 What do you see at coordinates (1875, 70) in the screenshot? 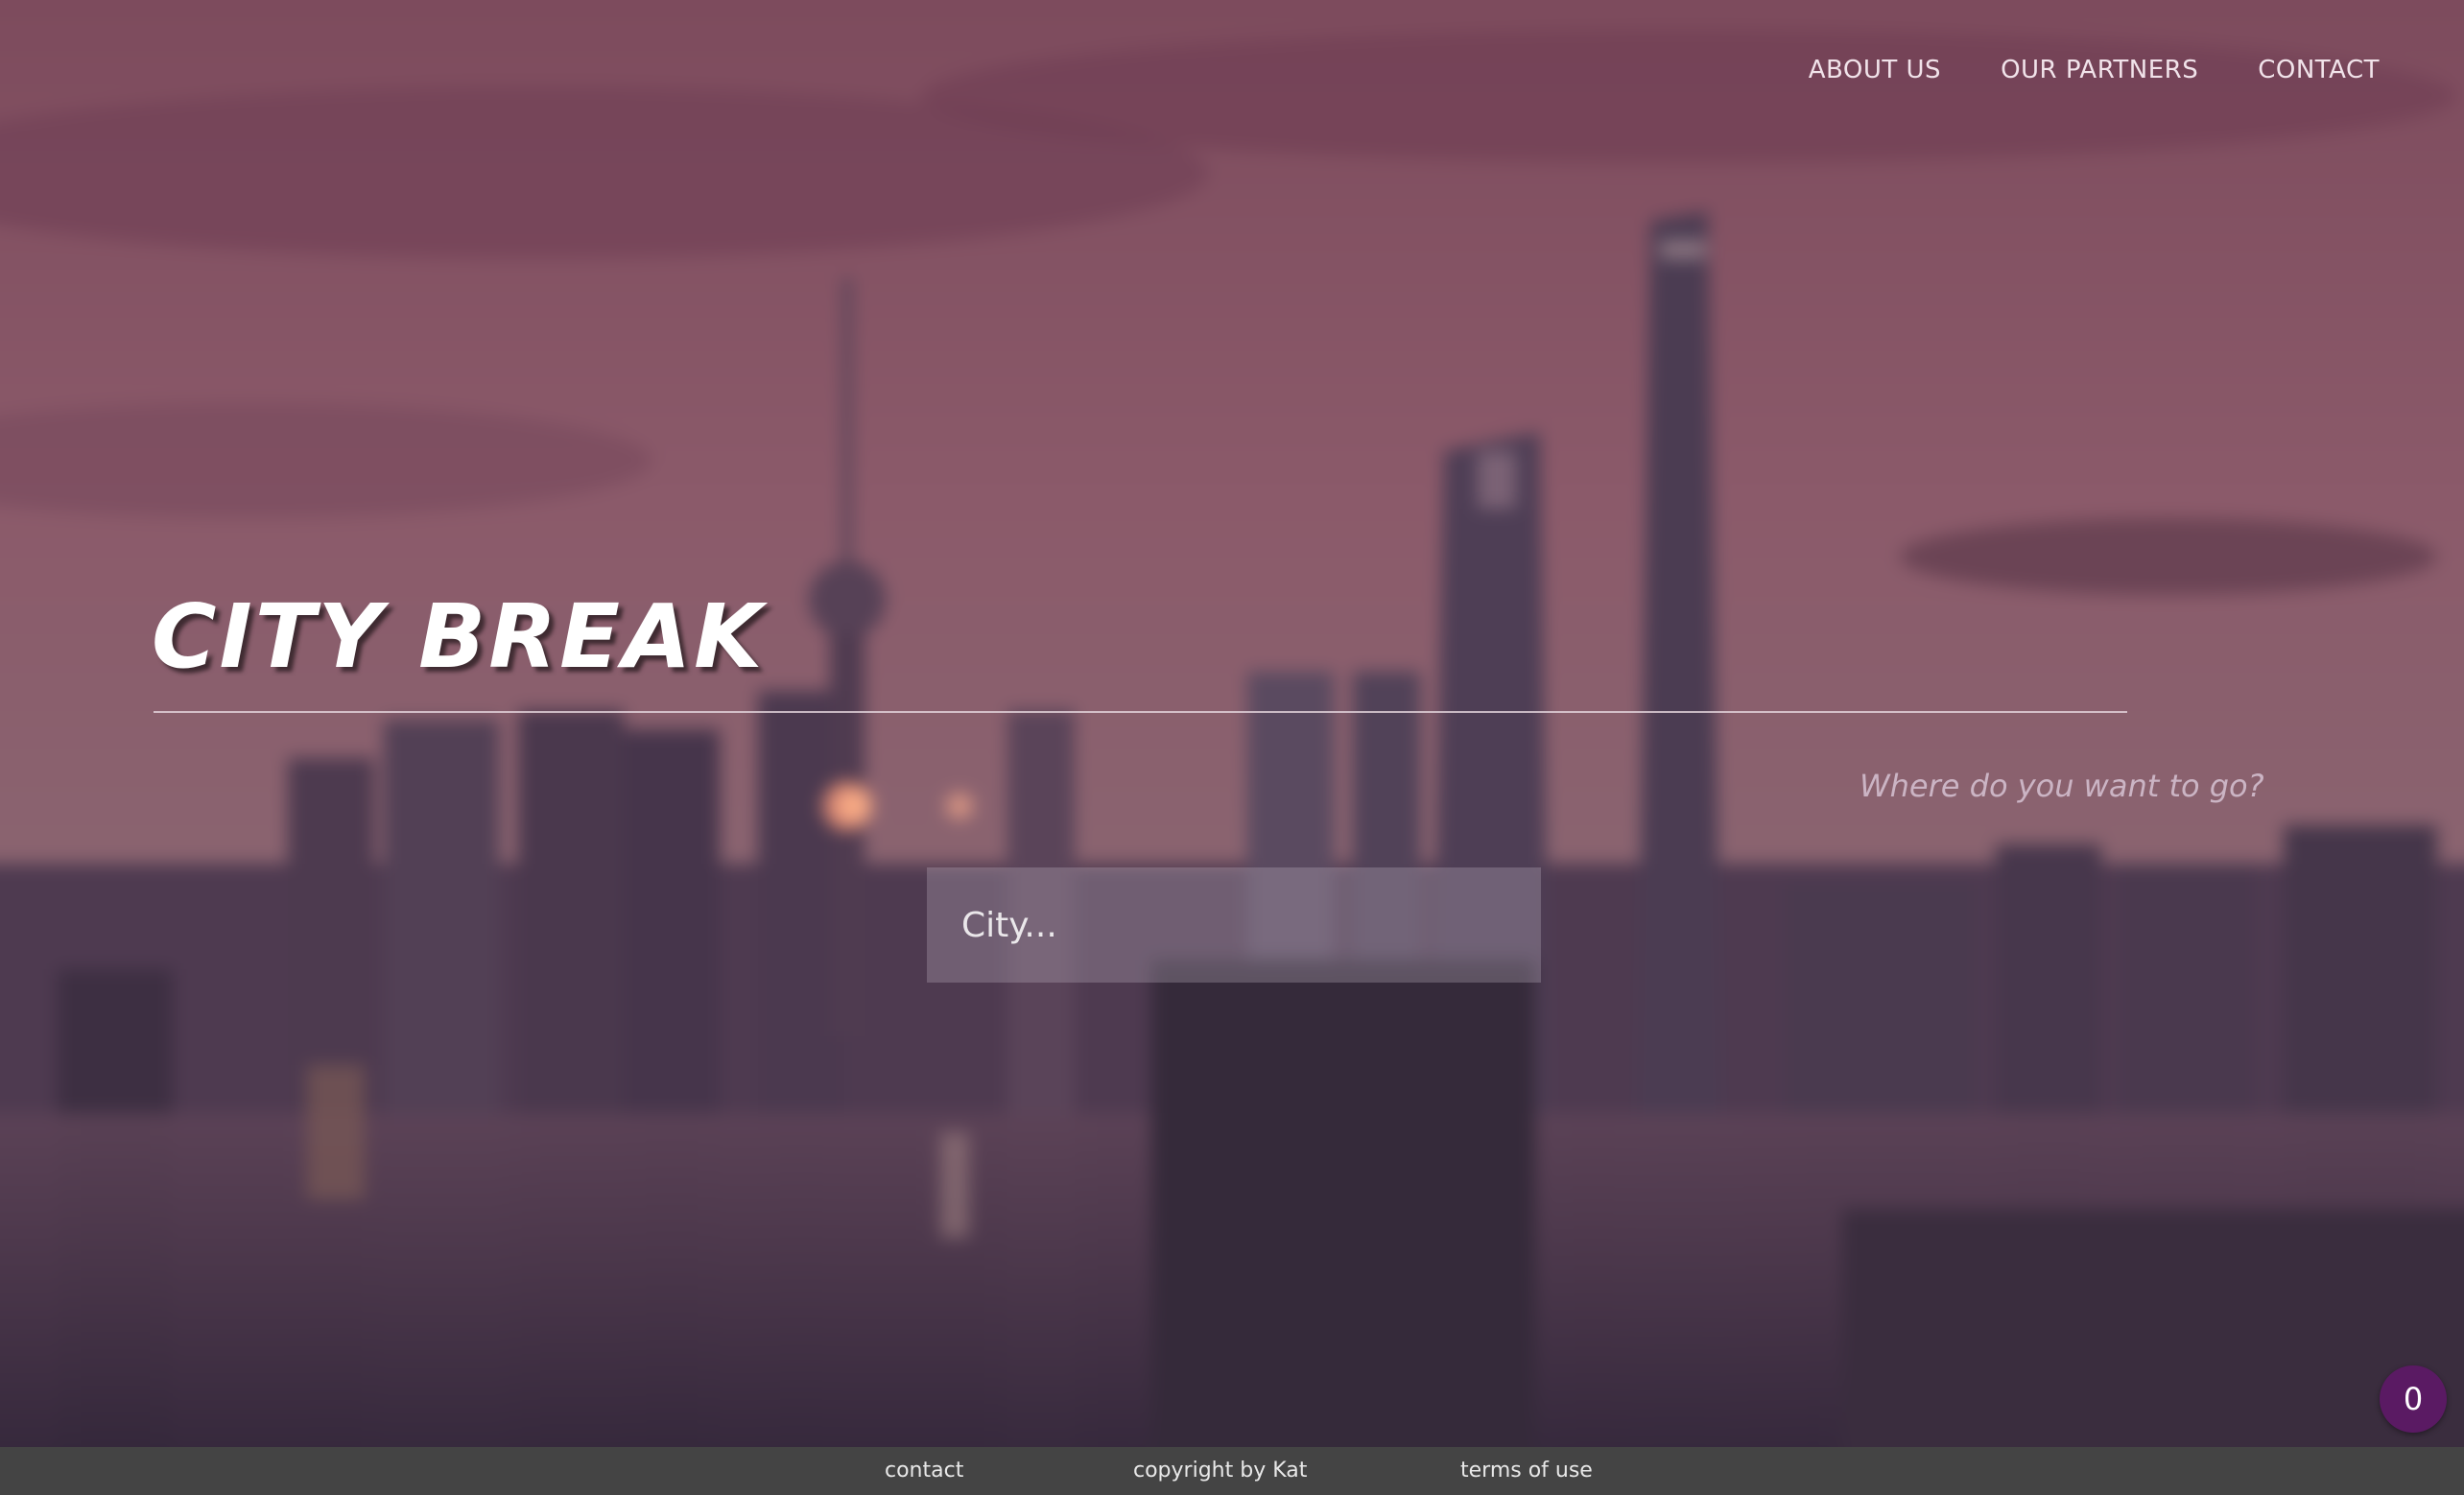
I see `nav-about-us: ABOUT US` at bounding box center [1875, 70].